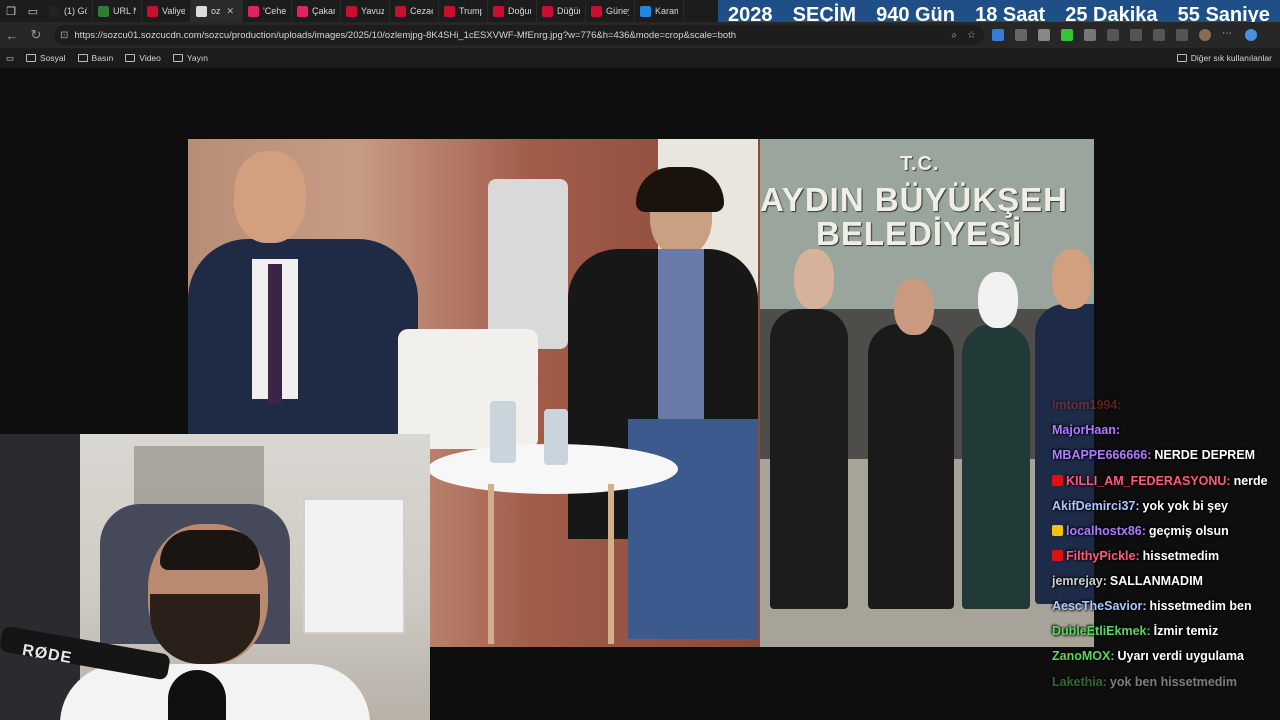  Describe the element at coordinates (11, 11) in the screenshot. I see `workspaces-icon: ❐` at that location.